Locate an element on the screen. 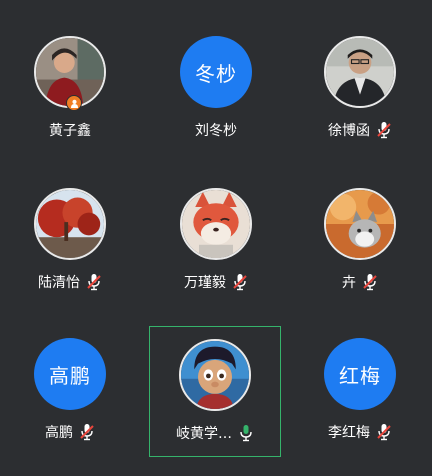  mic-speaking-icon is located at coordinates (246, 433).